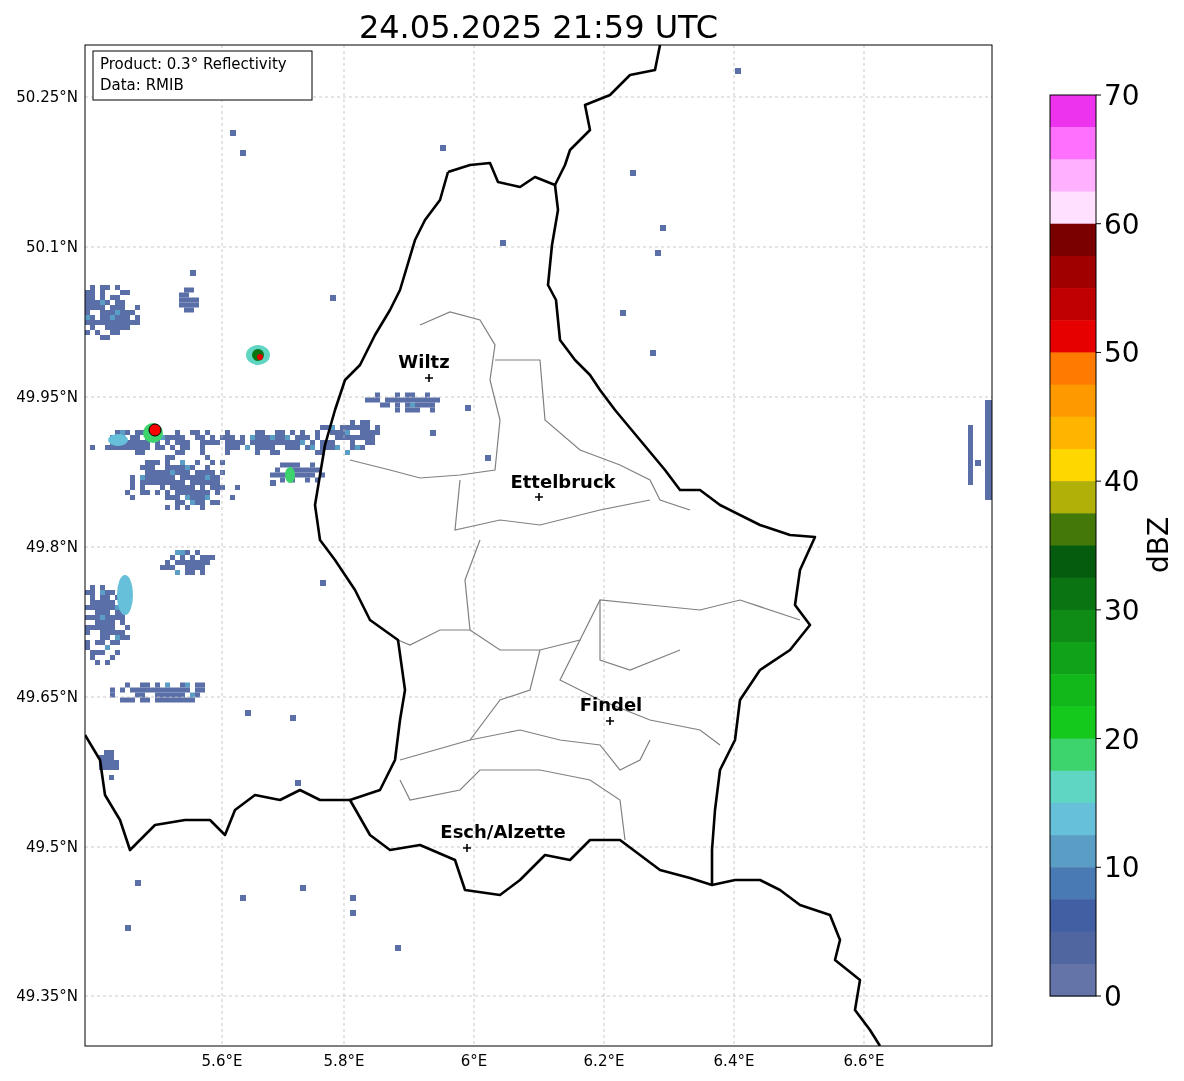 The image size is (1184, 1081). I want to click on colorbar-label: dBZ, so click(1158, 545).